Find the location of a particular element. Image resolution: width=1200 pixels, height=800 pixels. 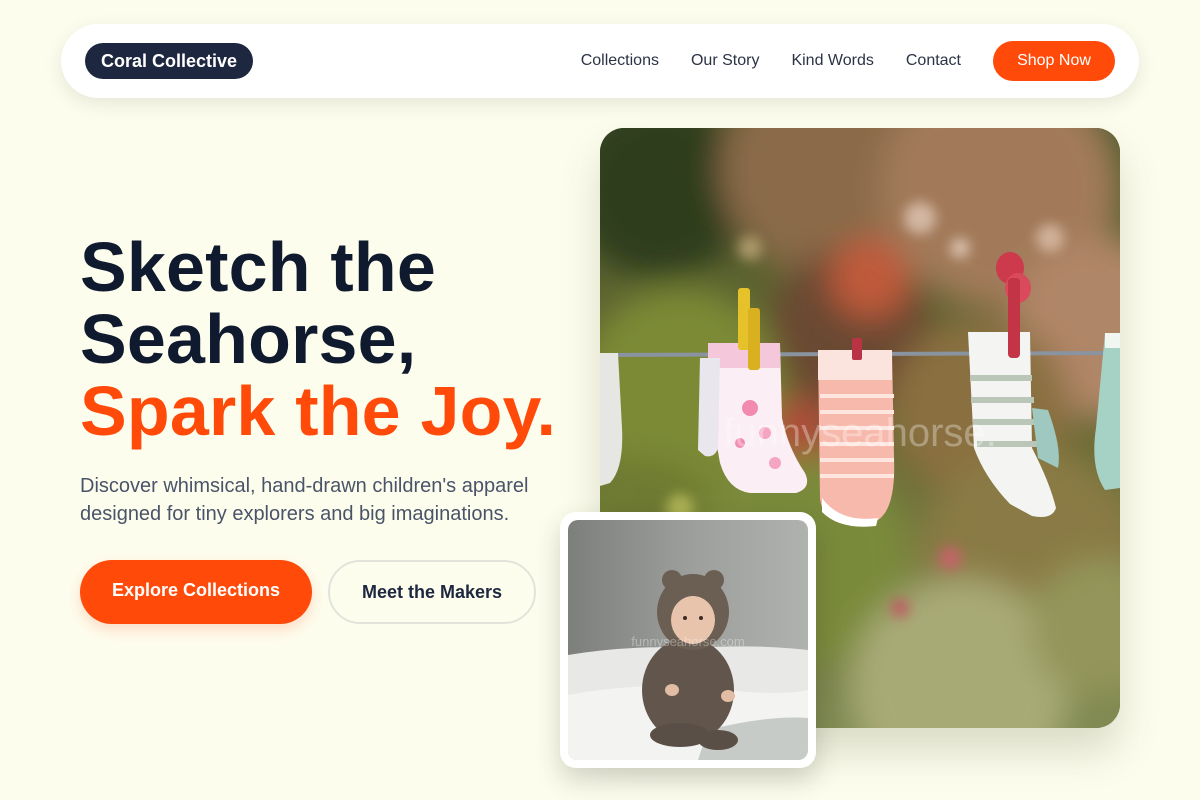

nav-link-kind-words: Kind Words is located at coordinates (832, 61).